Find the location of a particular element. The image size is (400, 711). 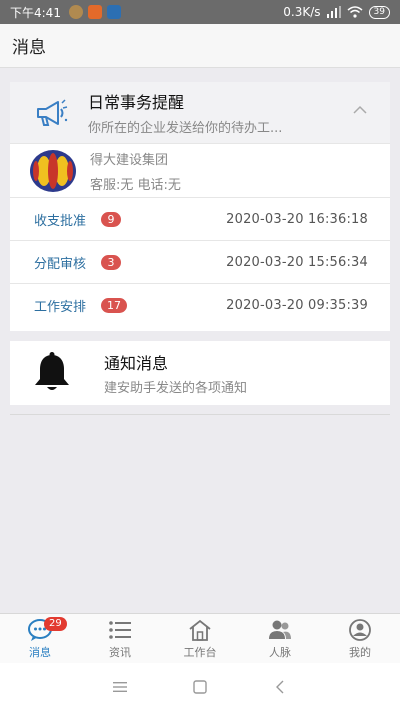

page-title: 消息 is located at coordinates (29, 48).